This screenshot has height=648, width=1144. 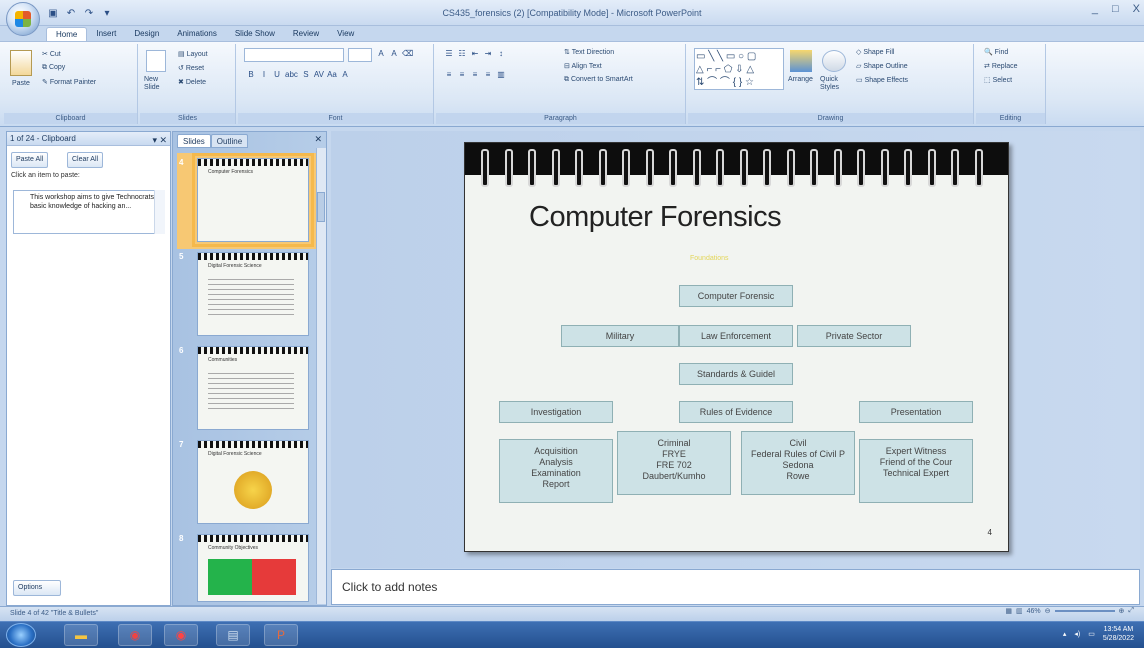 I want to click on paste-button: Paste, so click(x=21, y=83).